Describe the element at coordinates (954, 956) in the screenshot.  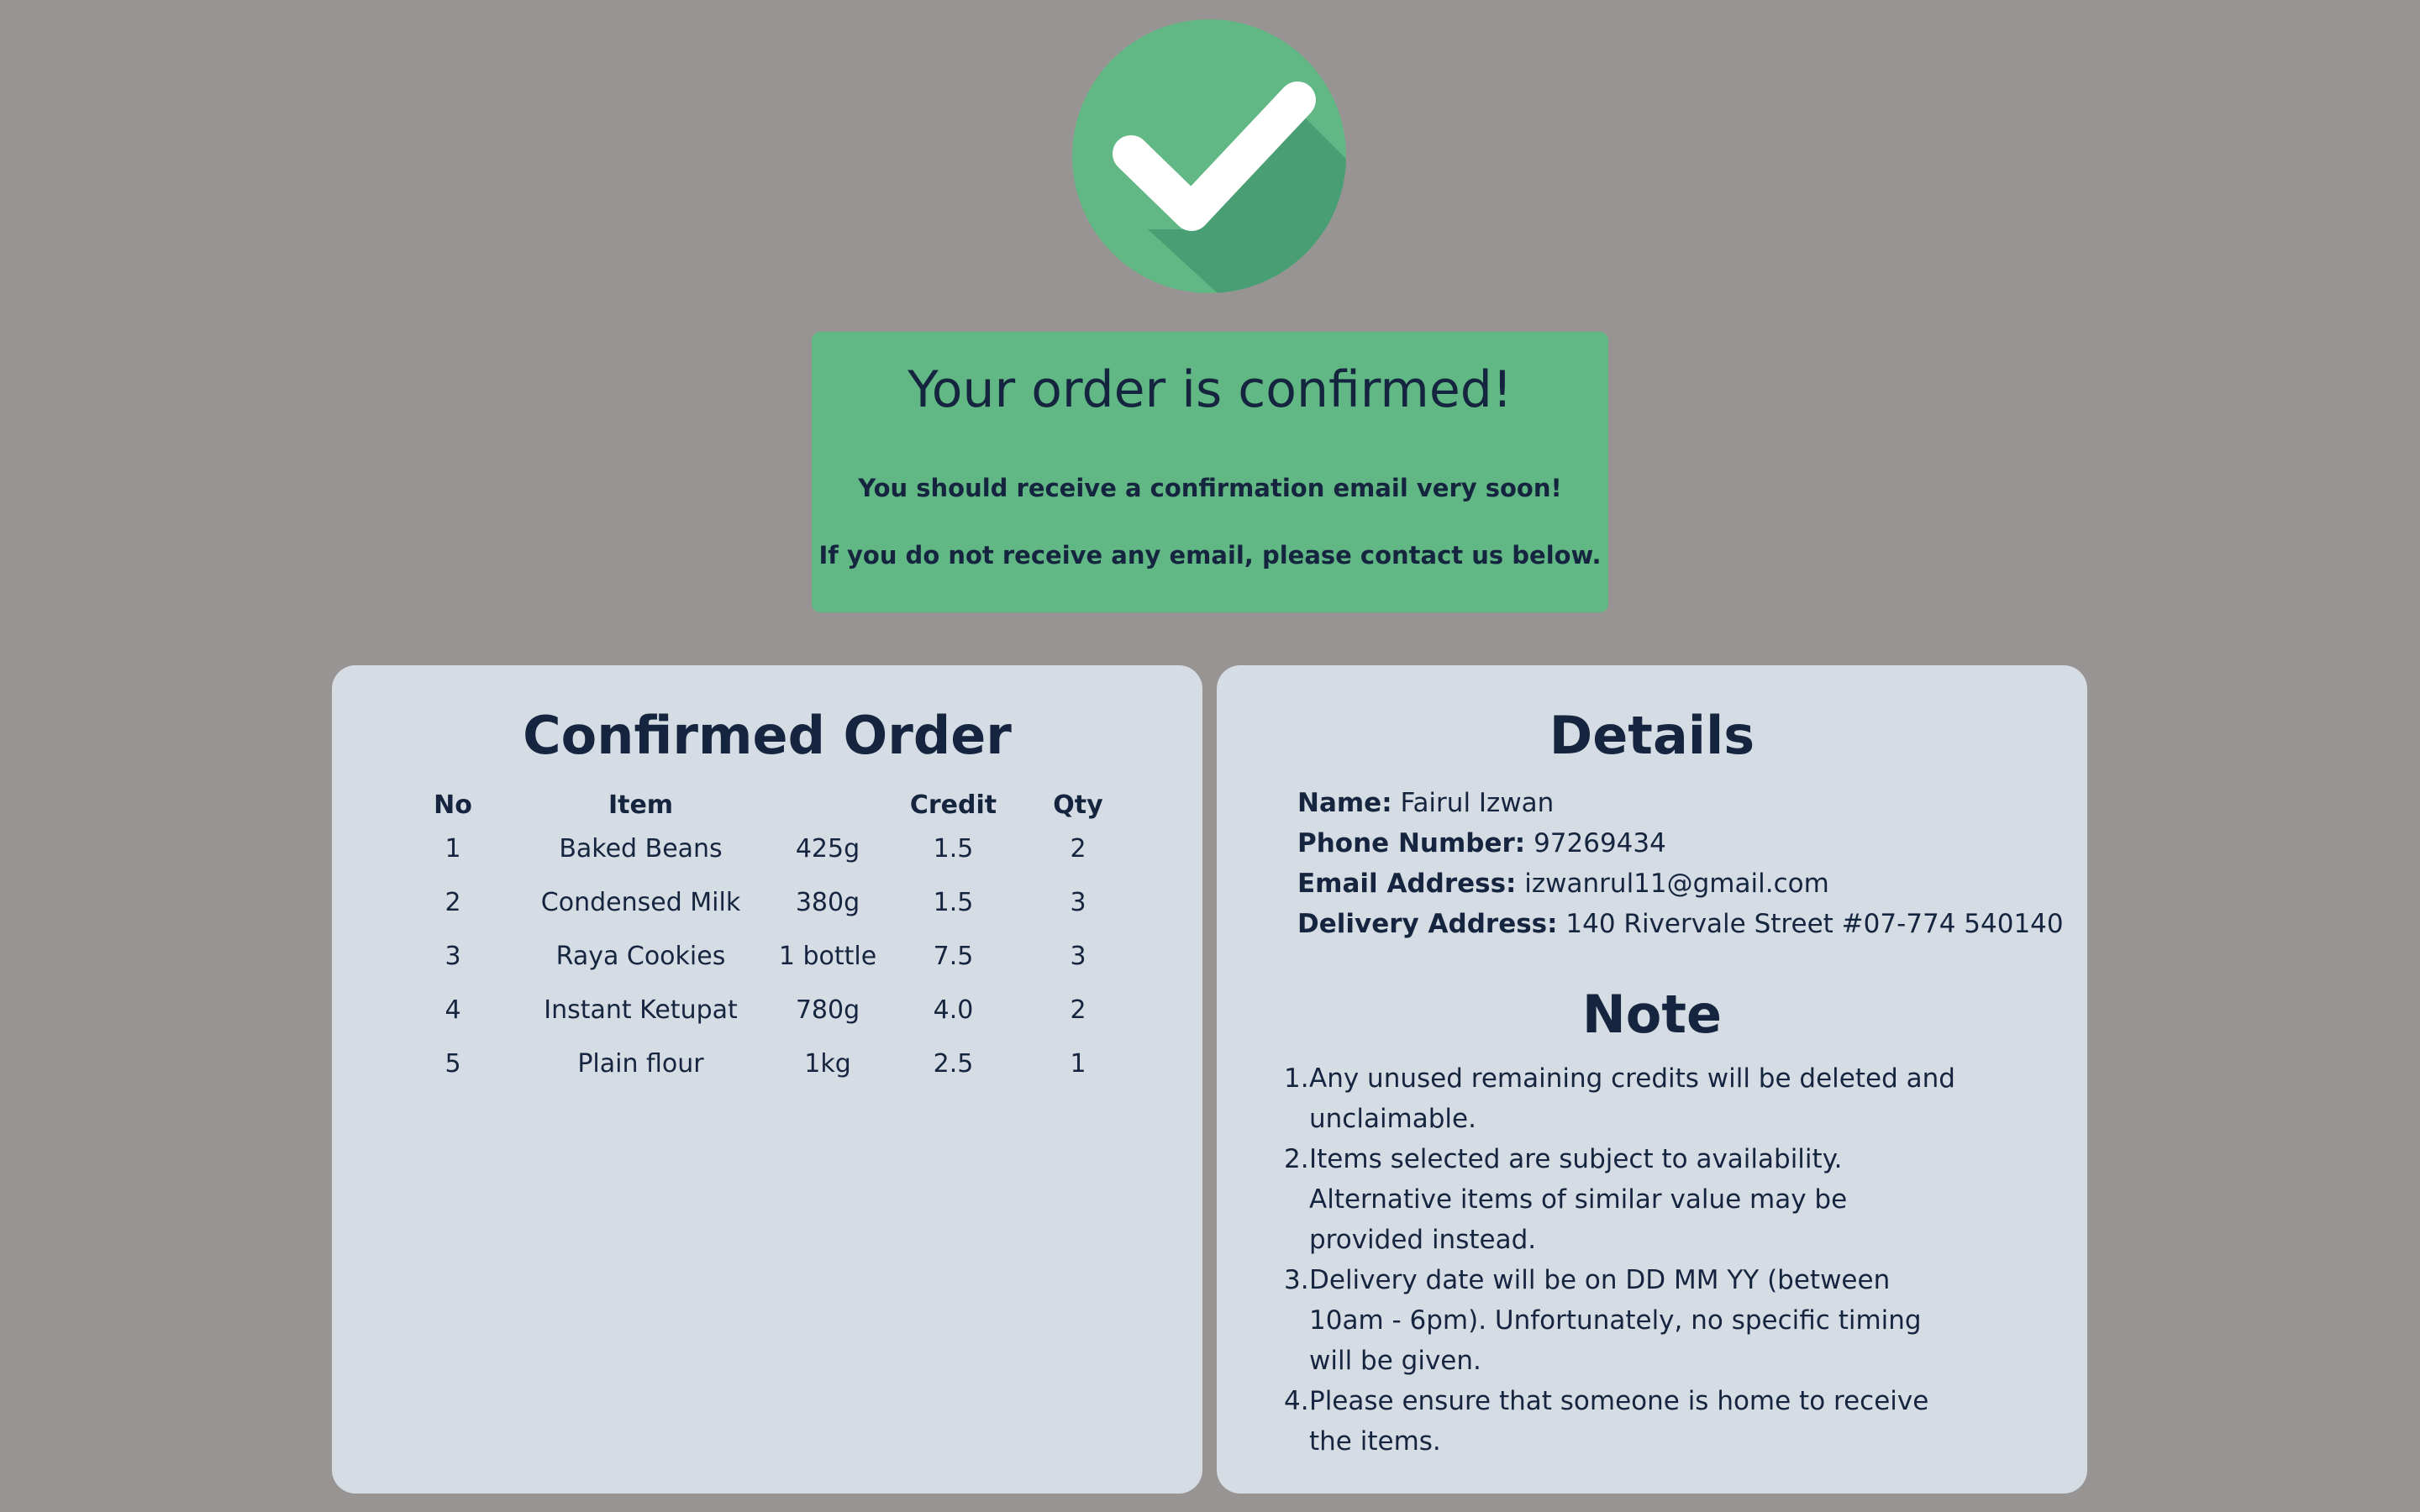
I see `row-credit: 7.5` at that location.